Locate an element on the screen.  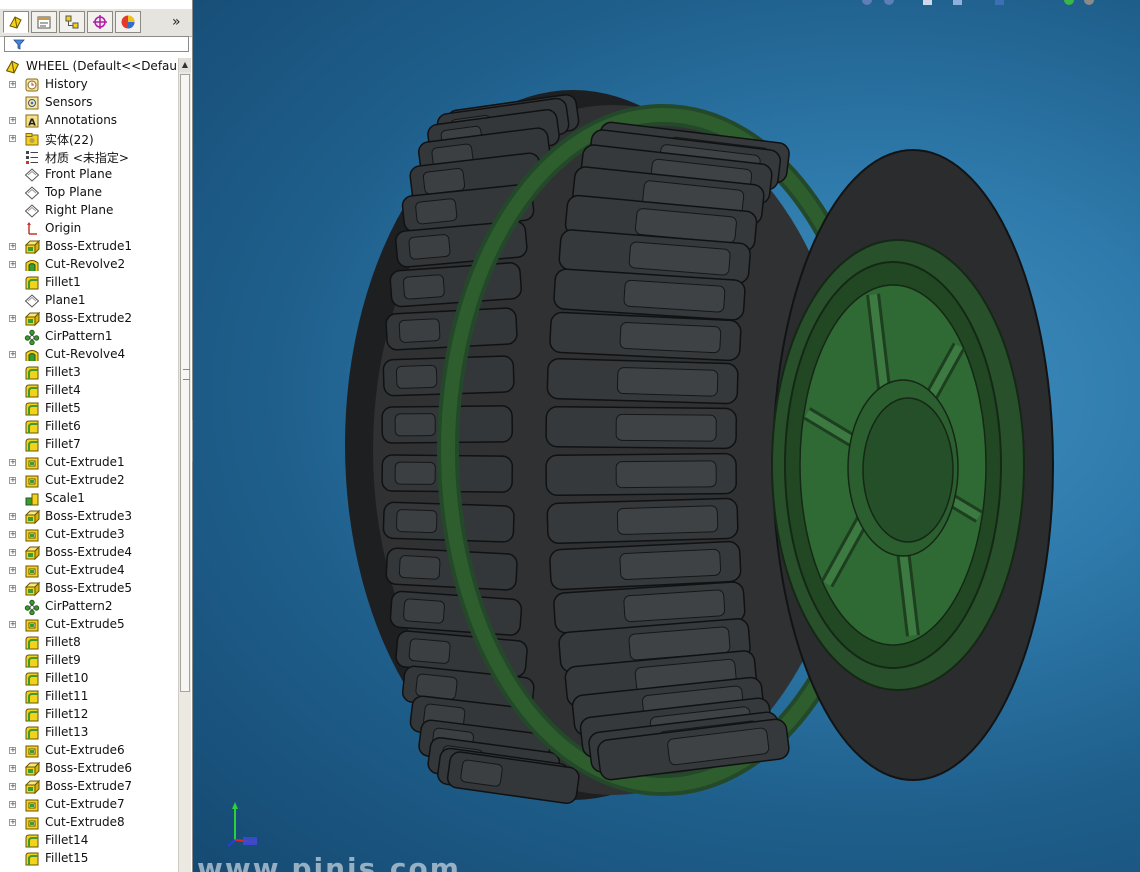
tree-item: + Cut-Extrude7 is located at coordinates (89, 805).